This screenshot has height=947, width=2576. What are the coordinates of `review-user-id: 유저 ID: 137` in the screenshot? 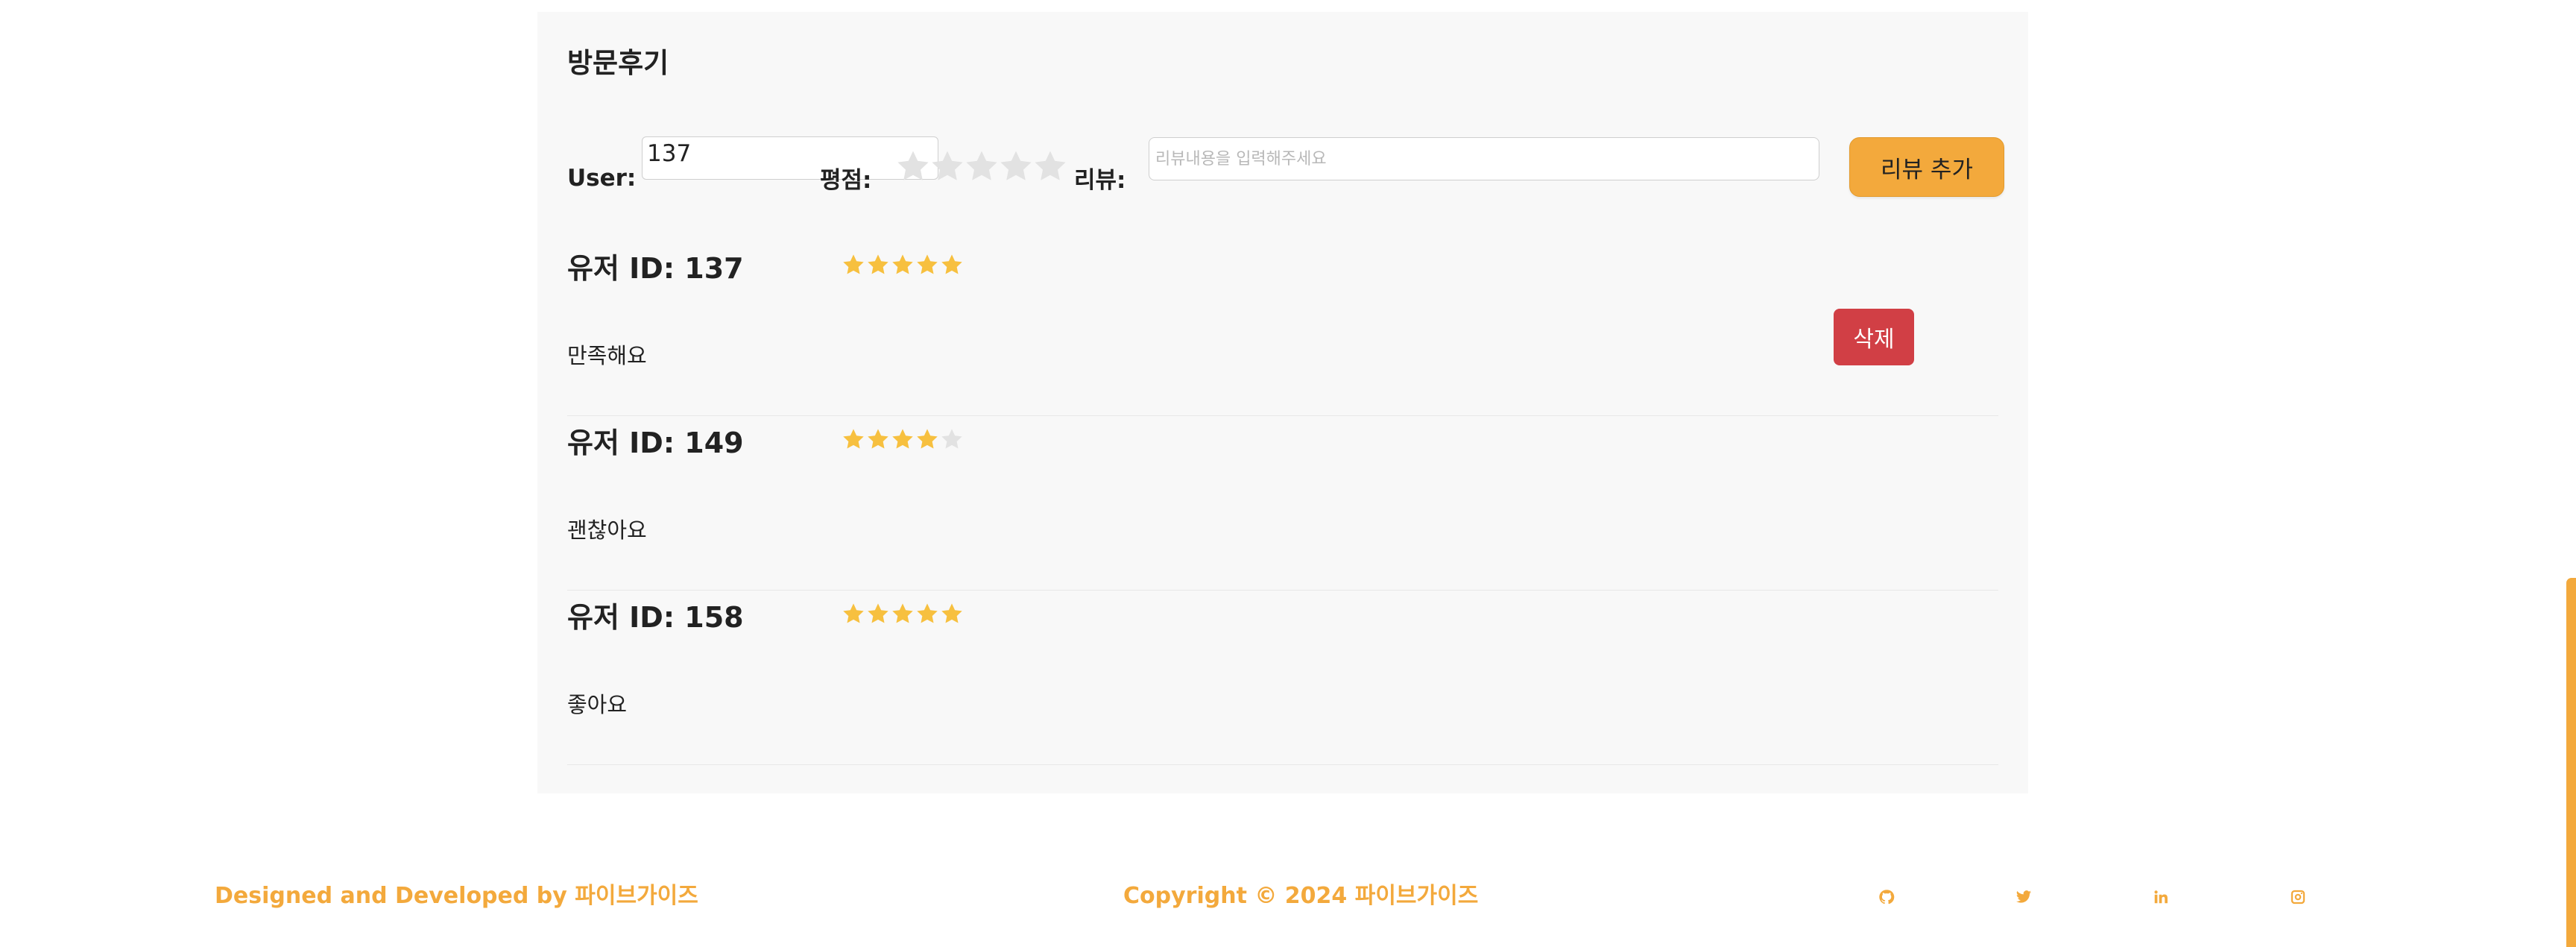 It's located at (655, 268).